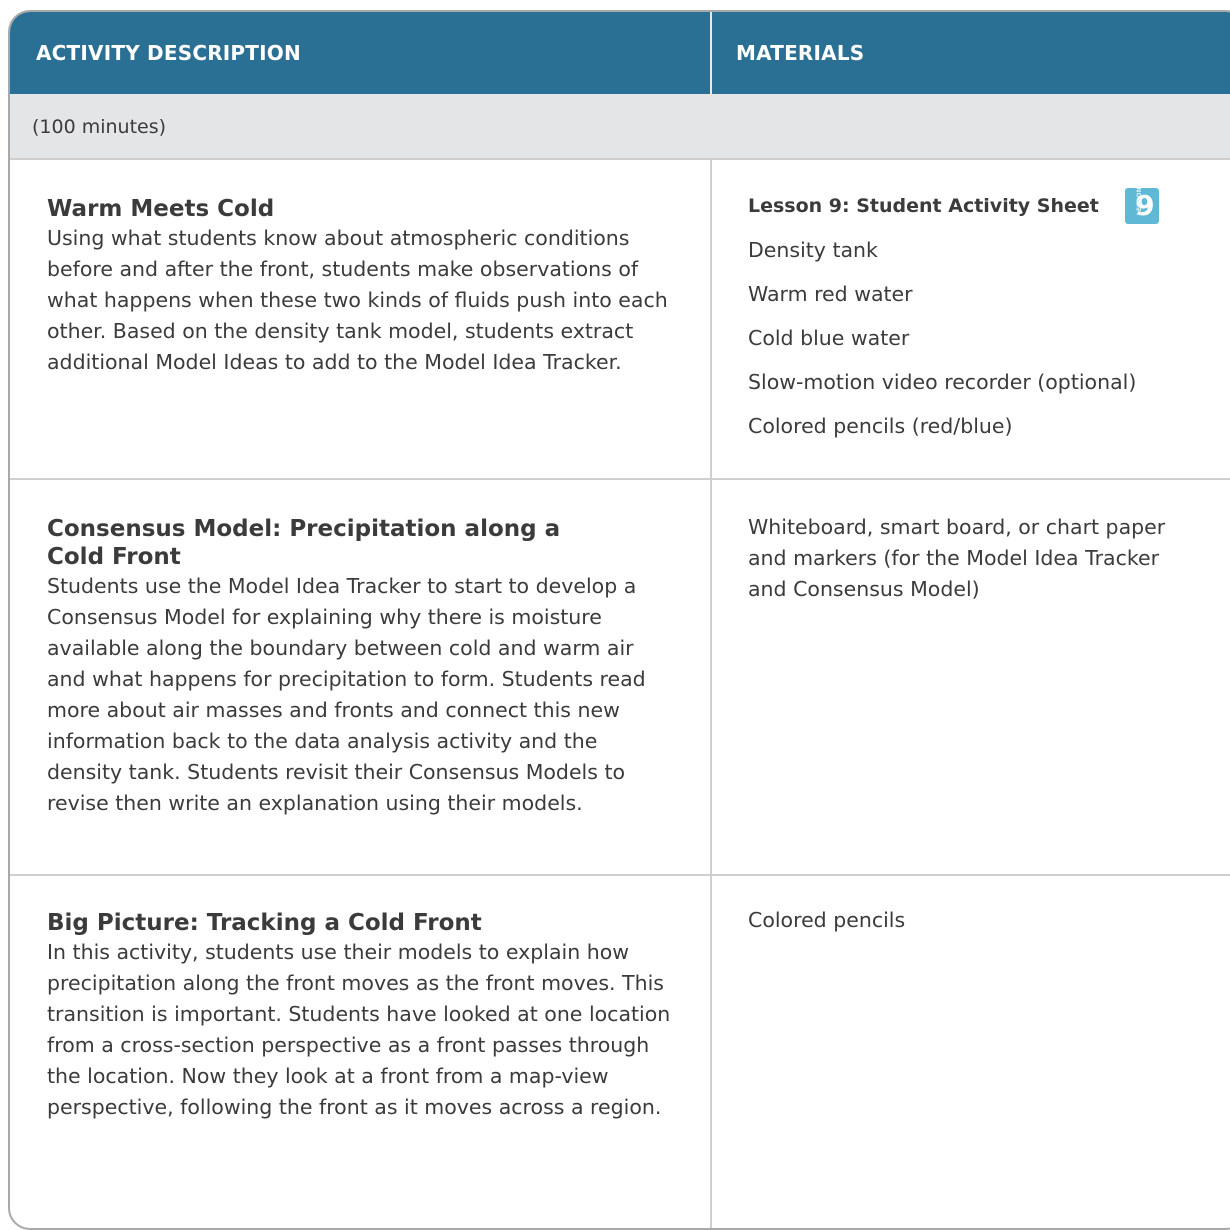 This screenshot has width=1230, height=1230. What do you see at coordinates (99, 127) in the screenshot?
I see `duration-text: (100 minutes)` at bounding box center [99, 127].